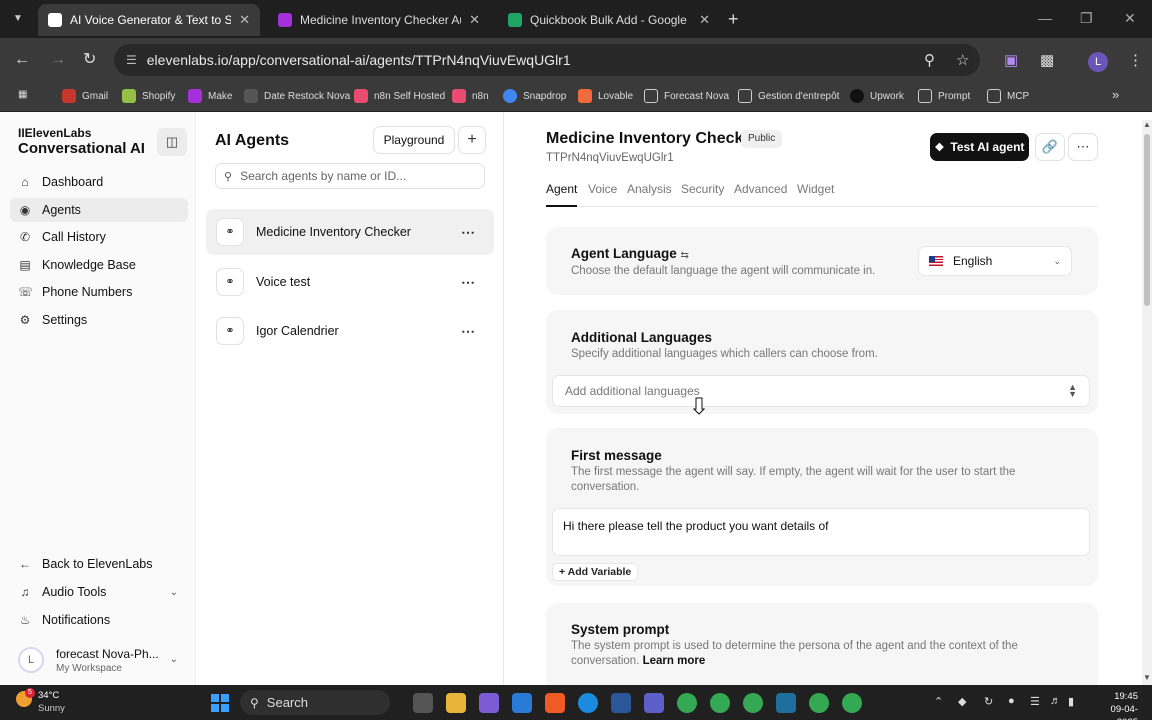 The image size is (1152, 720). I want to click on language-select: English ⌄, so click(995, 261).